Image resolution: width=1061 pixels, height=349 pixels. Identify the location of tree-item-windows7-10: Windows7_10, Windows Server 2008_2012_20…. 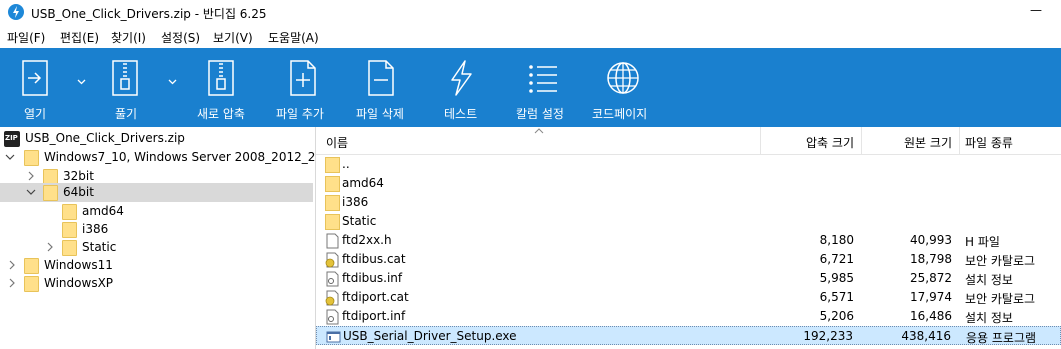
(169, 157).